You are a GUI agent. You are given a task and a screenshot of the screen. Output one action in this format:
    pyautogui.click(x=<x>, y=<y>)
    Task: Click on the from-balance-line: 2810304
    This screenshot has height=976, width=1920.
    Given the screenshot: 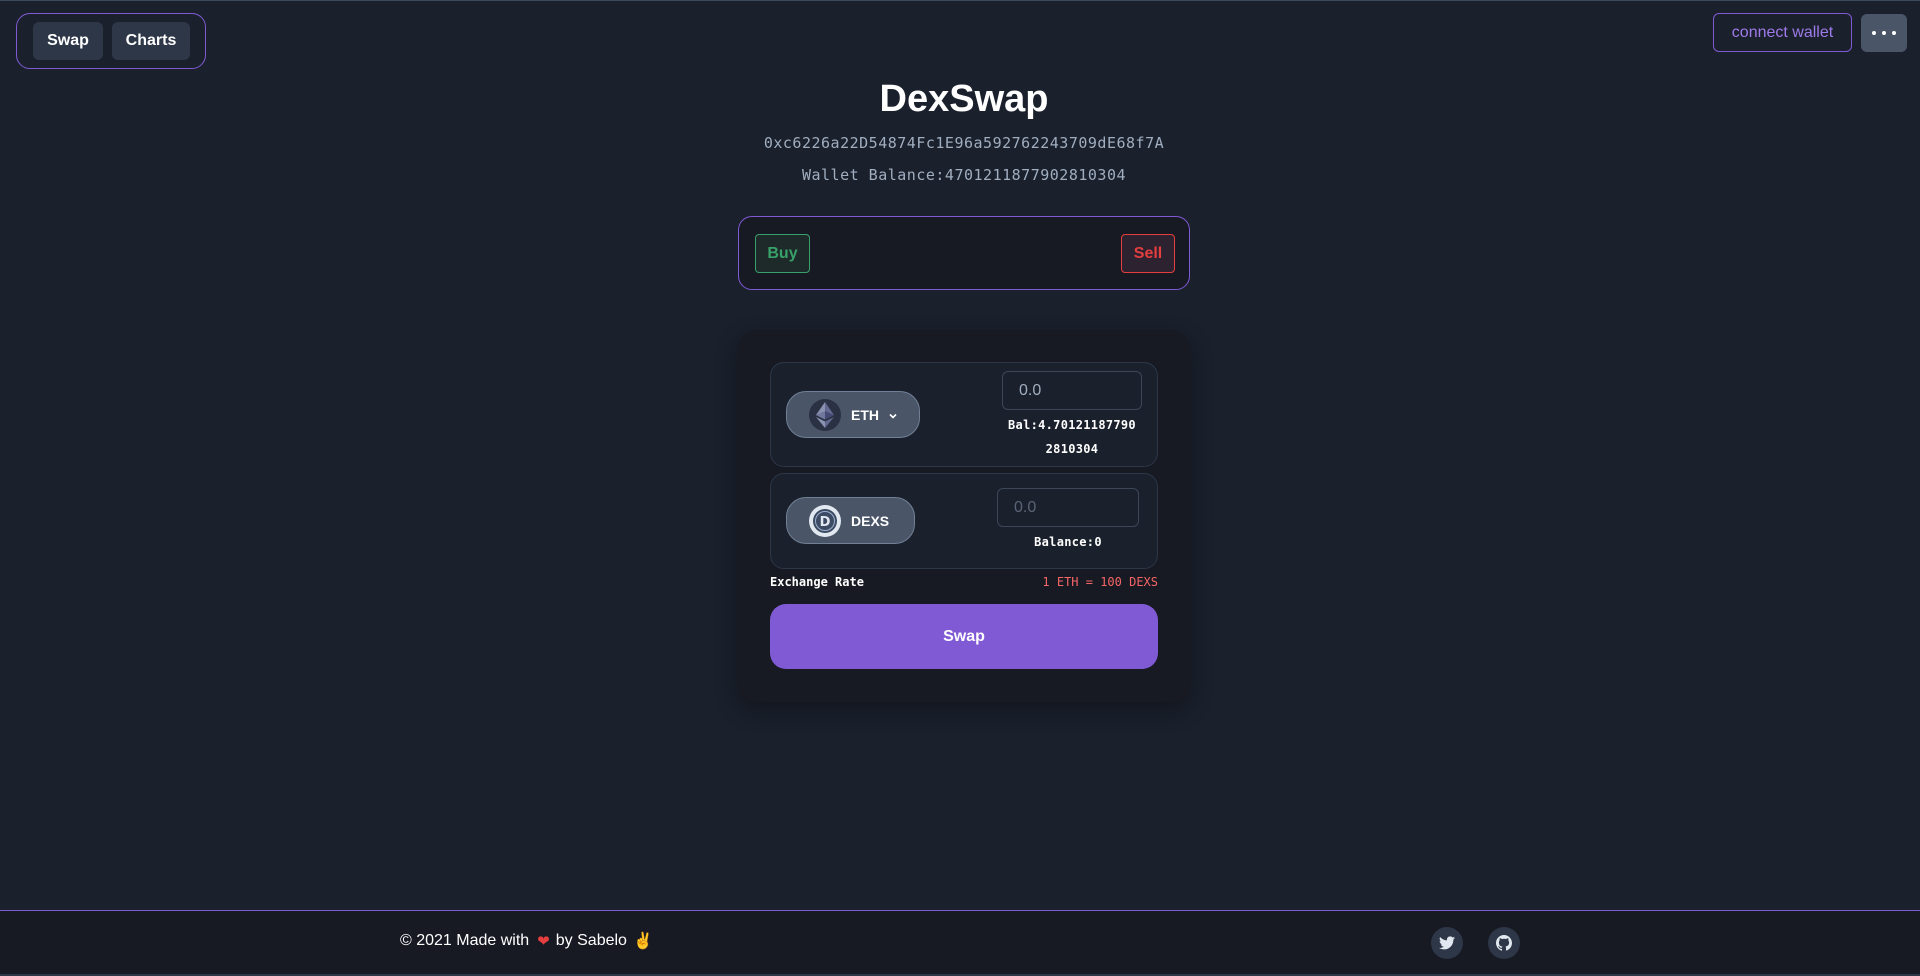 What is the action you would take?
    pyautogui.click(x=1072, y=449)
    